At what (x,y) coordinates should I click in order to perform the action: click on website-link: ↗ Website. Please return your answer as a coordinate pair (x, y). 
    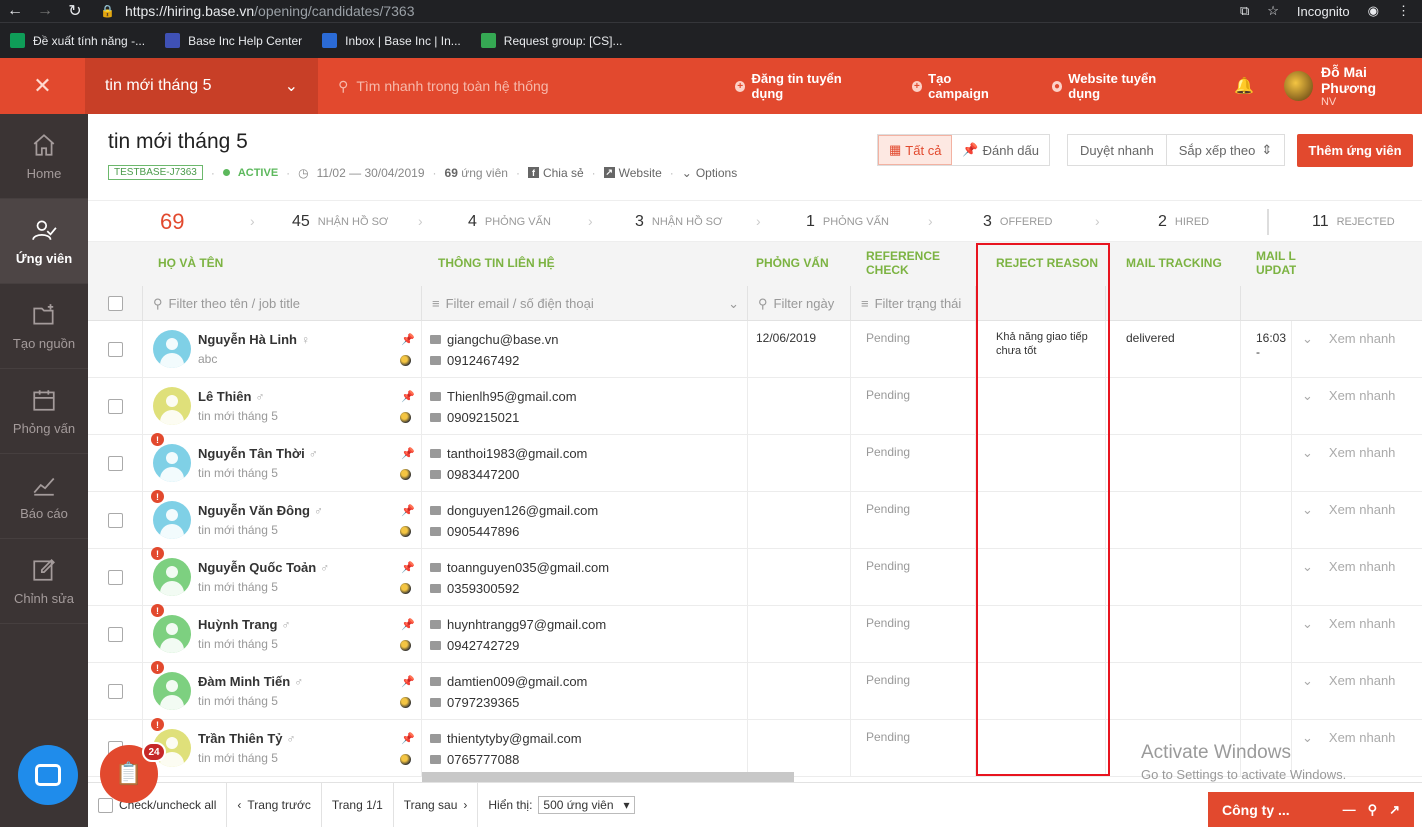
    Looking at the image, I should click on (632, 173).